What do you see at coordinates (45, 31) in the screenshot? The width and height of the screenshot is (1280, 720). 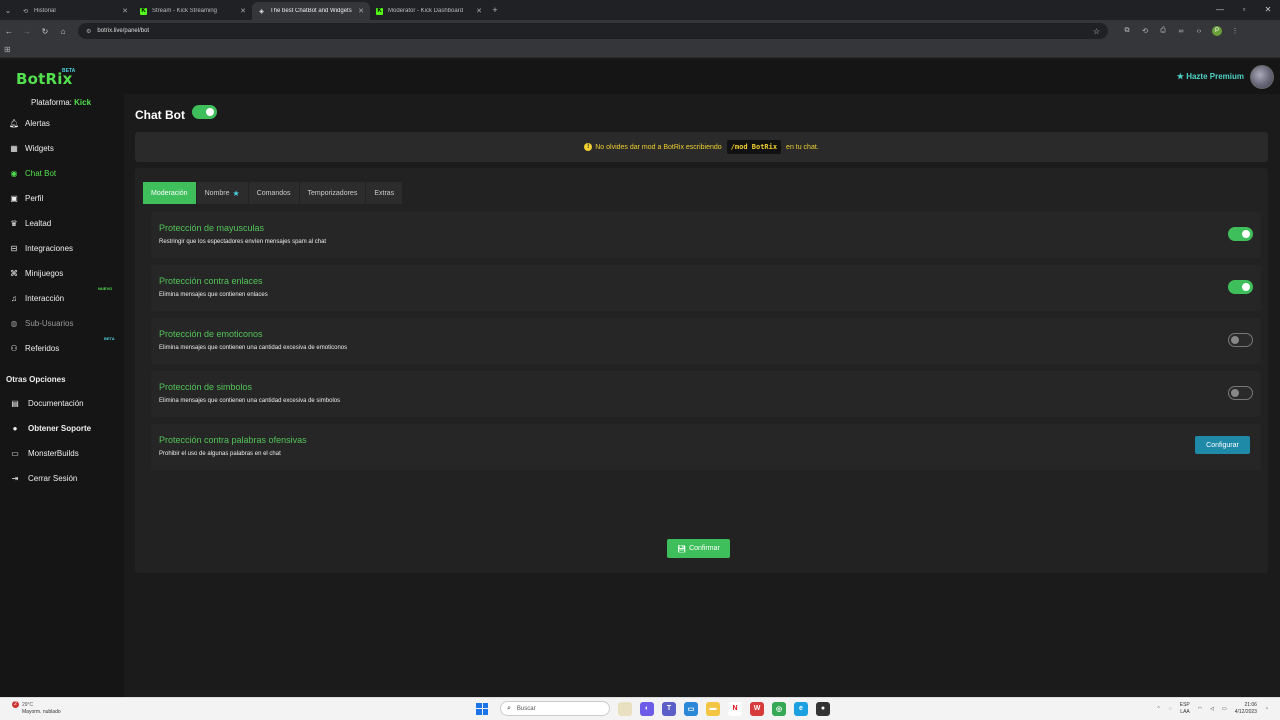 I see `reload-icon: ↻` at bounding box center [45, 31].